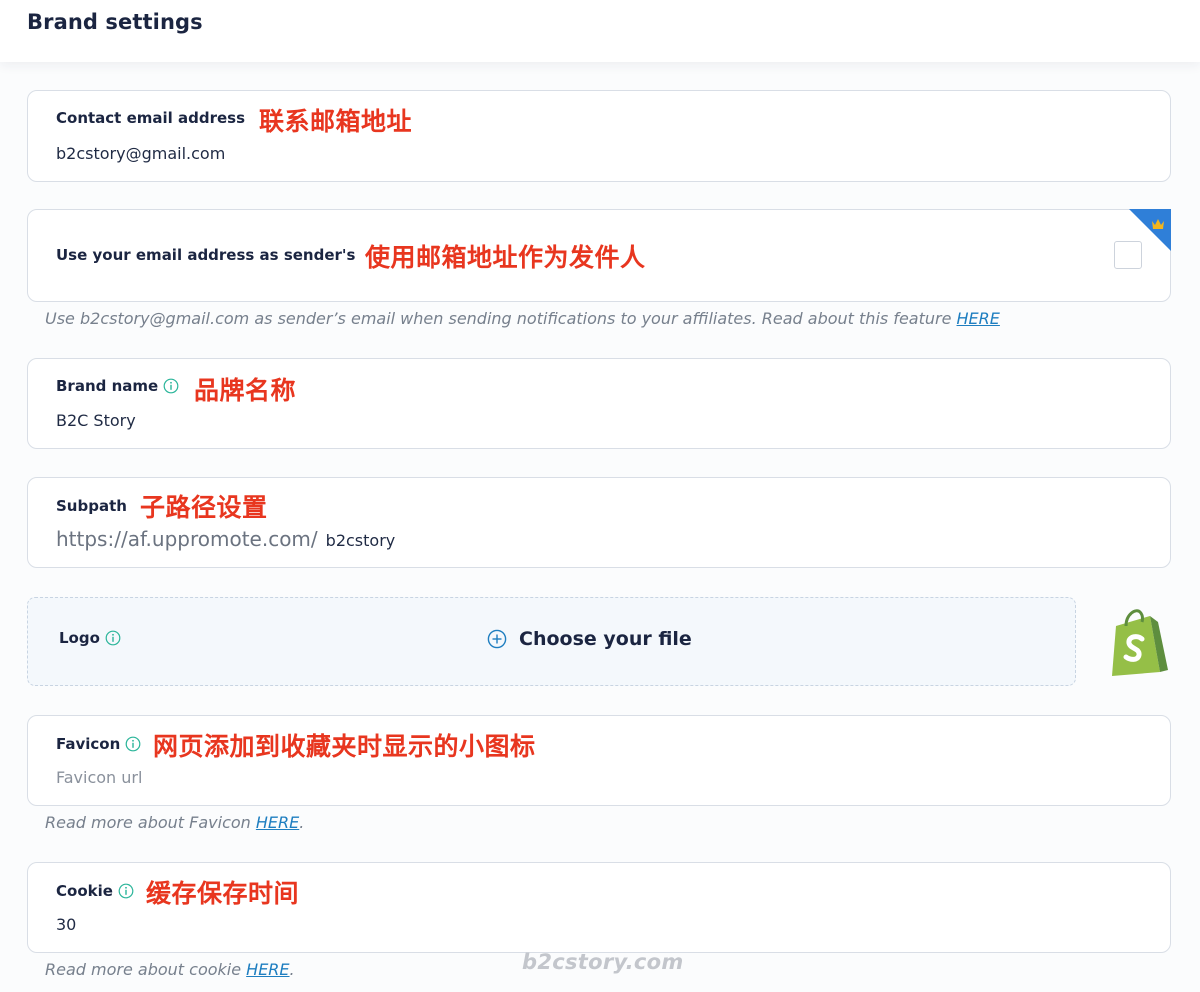 This screenshot has width=1200, height=992. I want to click on brand-name-label: Brand name, so click(117, 386).